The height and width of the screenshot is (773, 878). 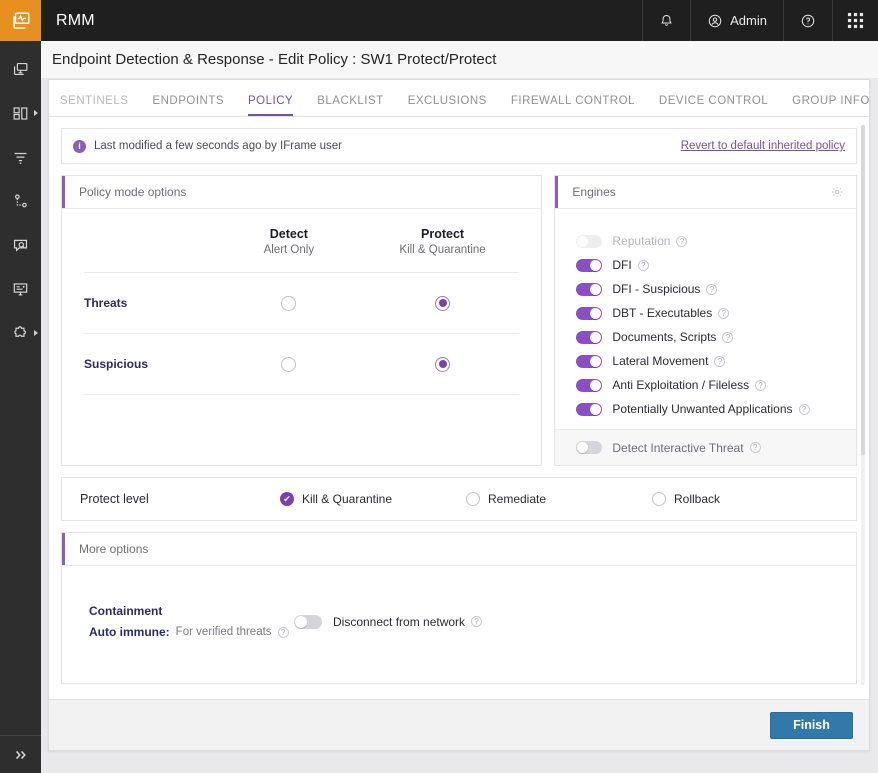 I want to click on auto-immune-key: Auto immune:, so click(x=129, y=632).